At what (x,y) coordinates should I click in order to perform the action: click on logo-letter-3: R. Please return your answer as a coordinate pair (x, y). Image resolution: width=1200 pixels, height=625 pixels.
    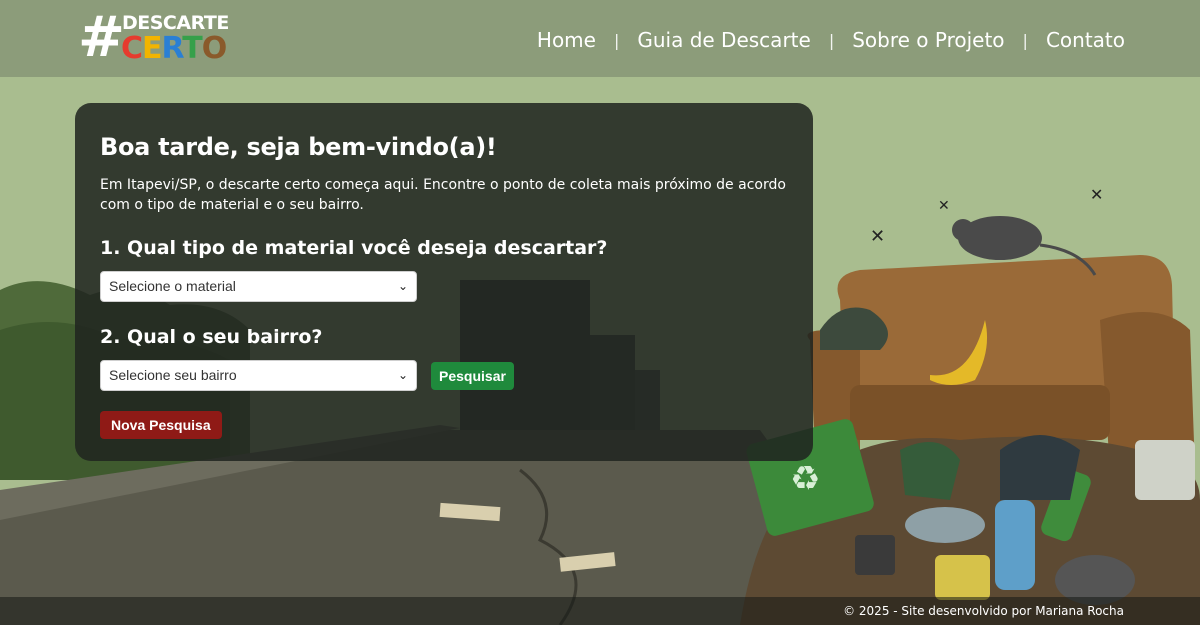
    Looking at the image, I should click on (172, 48).